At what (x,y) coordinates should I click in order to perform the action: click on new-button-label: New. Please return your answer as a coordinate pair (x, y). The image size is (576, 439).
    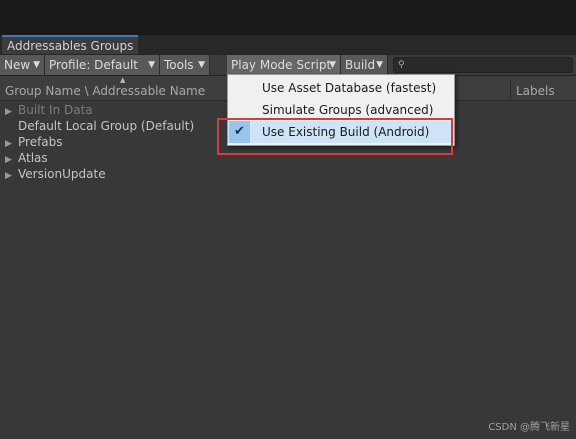
    Looking at the image, I should click on (17, 65).